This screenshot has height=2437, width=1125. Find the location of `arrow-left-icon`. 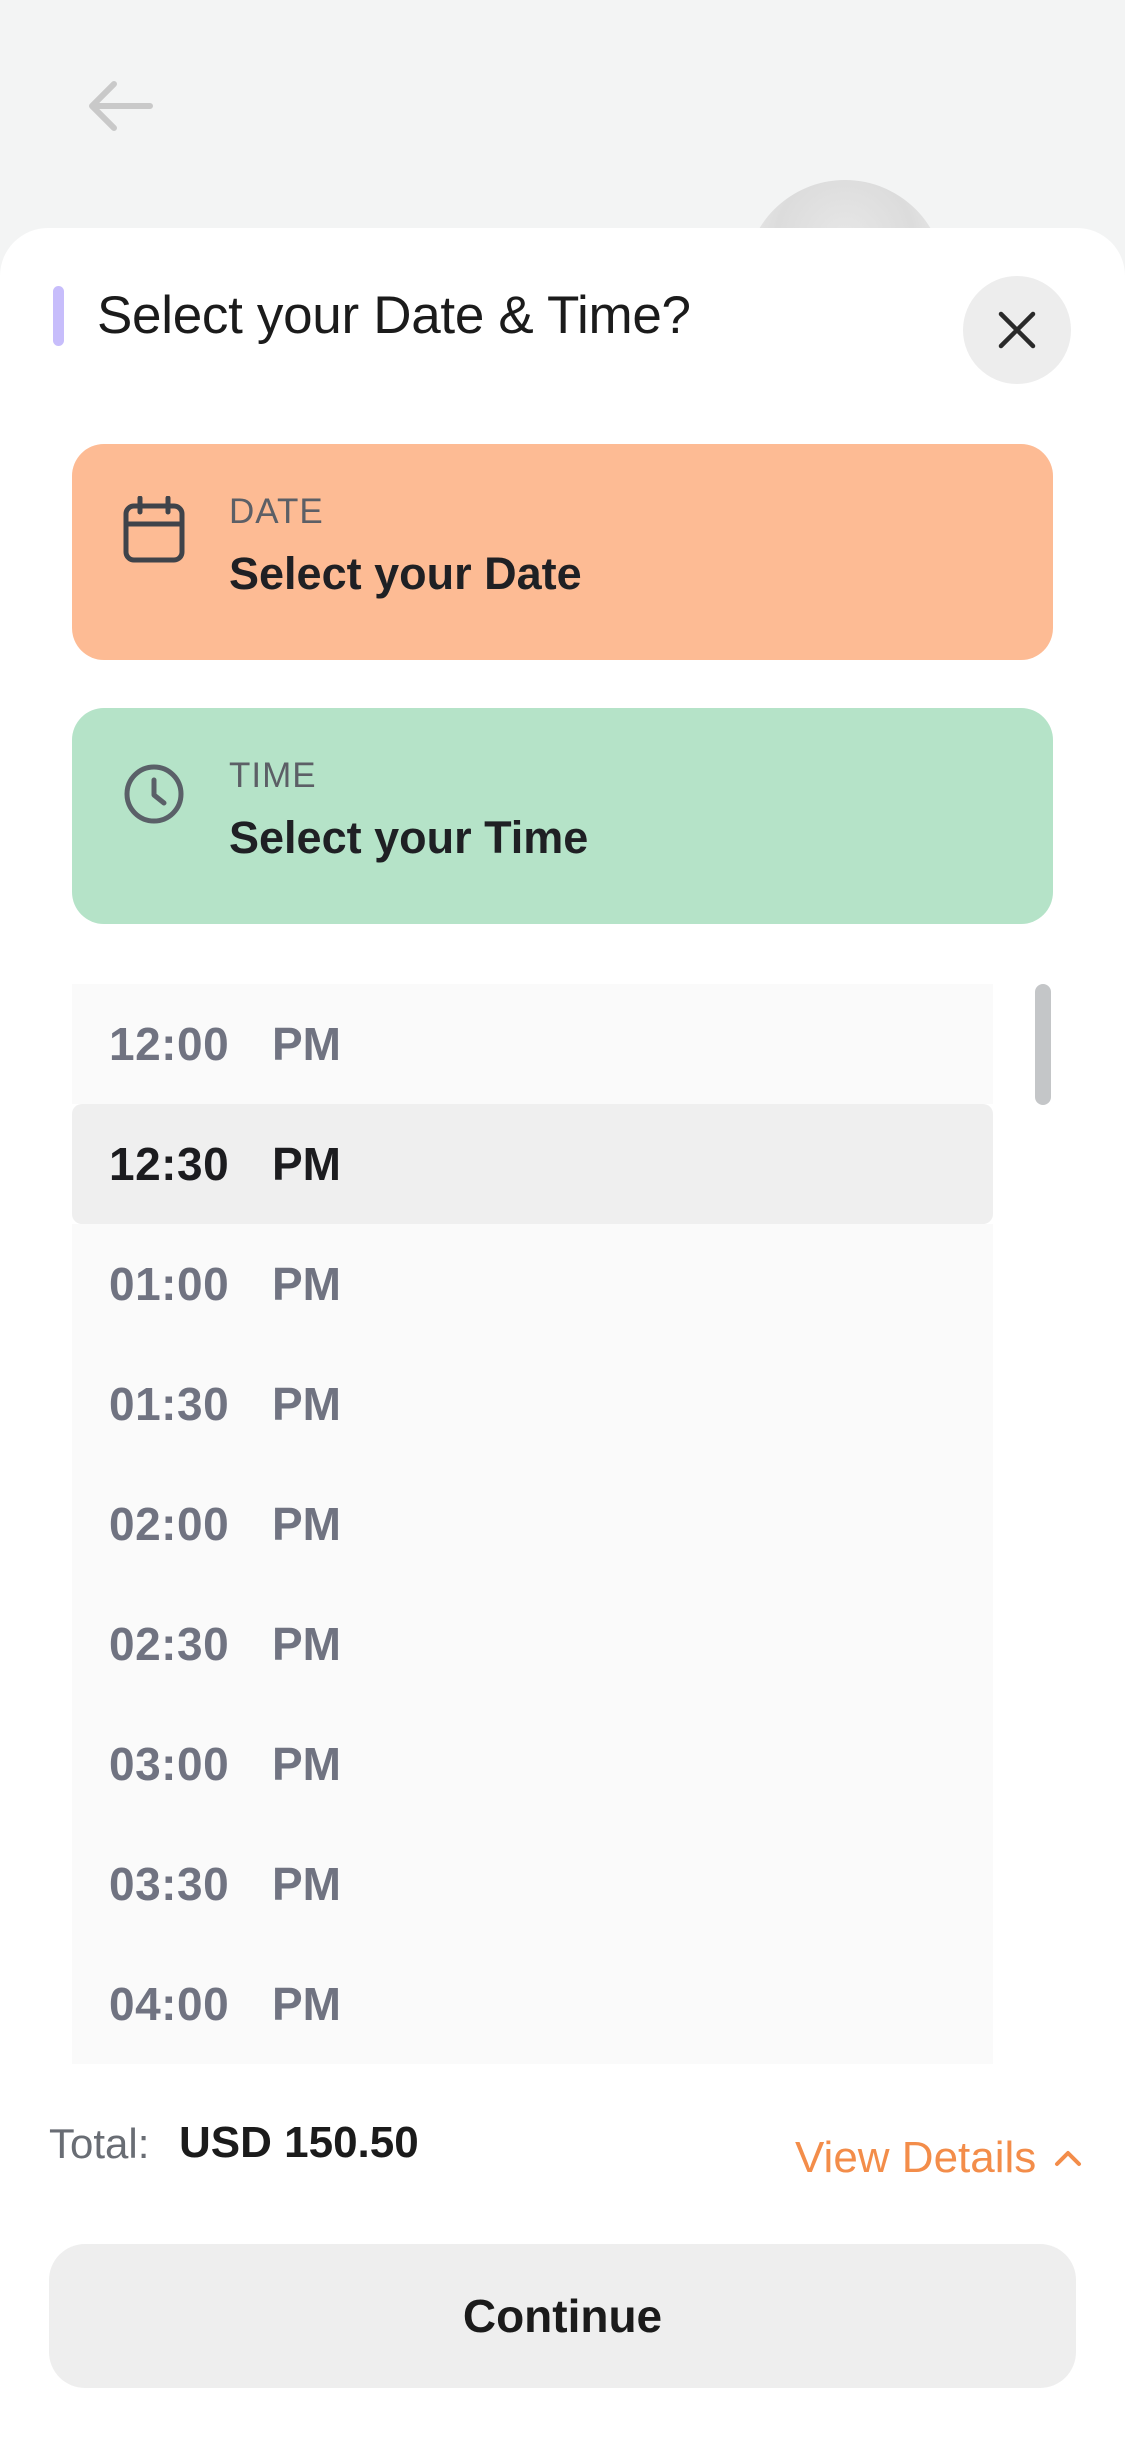

arrow-left-icon is located at coordinates (121, 106).